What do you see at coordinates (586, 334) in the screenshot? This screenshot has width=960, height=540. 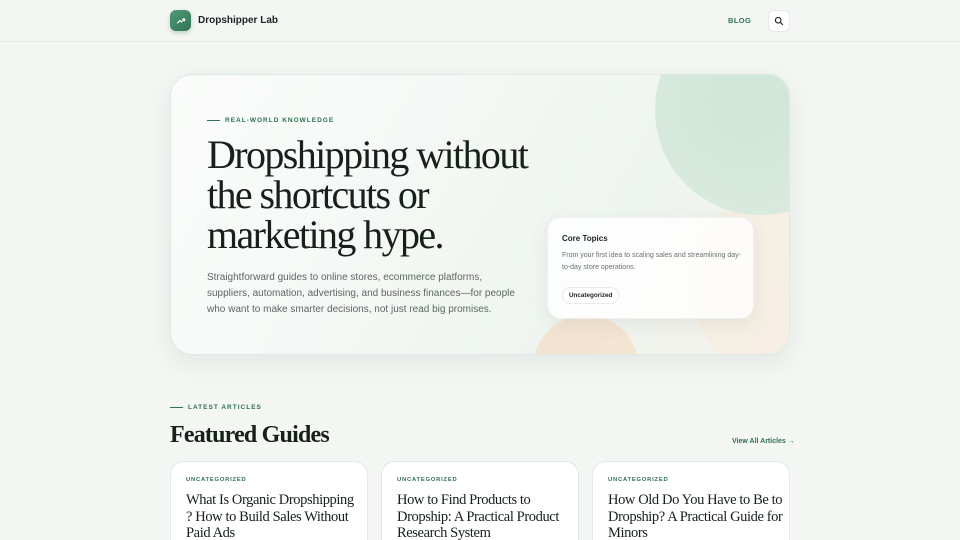 I see `decorative-blob-peach` at bounding box center [586, 334].